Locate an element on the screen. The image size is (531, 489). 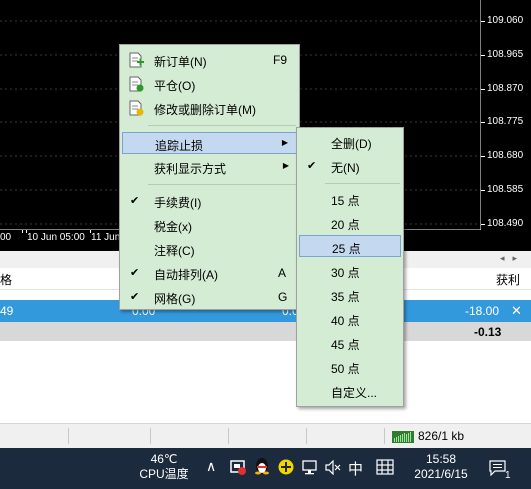
show-hidden-icons-chevron-icon: ∧ is located at coordinates (211, 466).